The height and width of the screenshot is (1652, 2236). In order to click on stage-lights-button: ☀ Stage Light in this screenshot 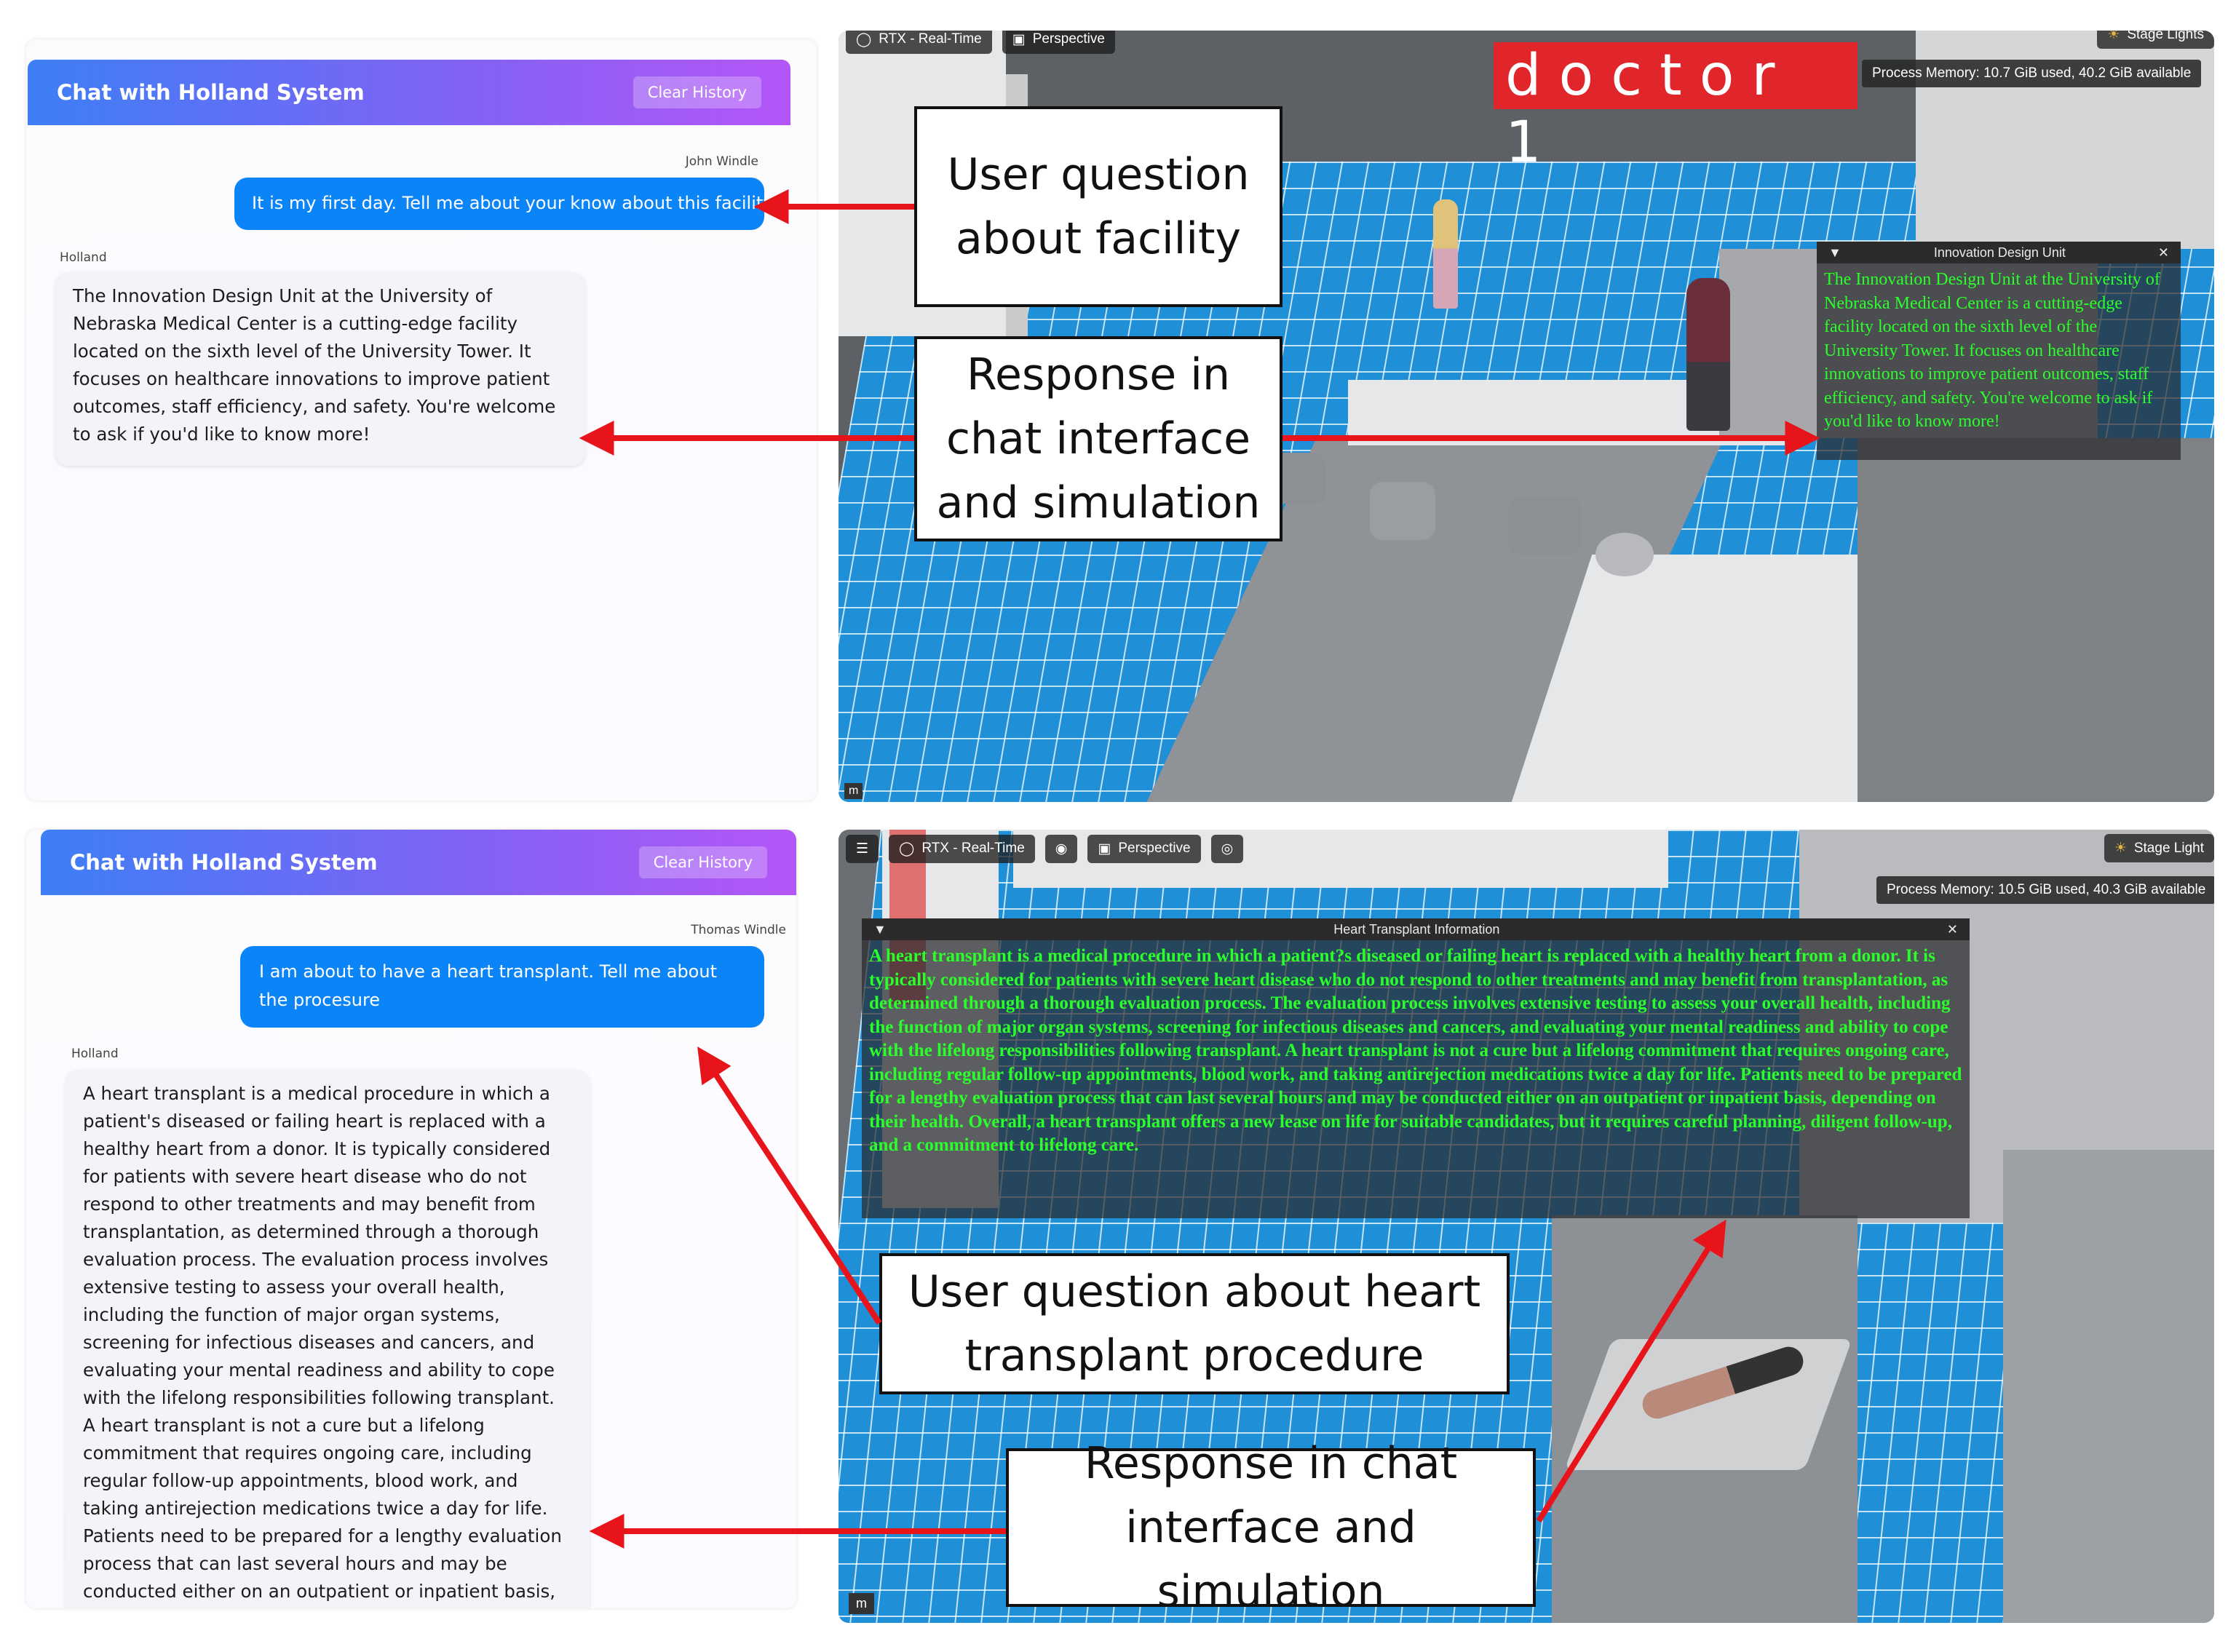, I will do `click(2159, 848)`.